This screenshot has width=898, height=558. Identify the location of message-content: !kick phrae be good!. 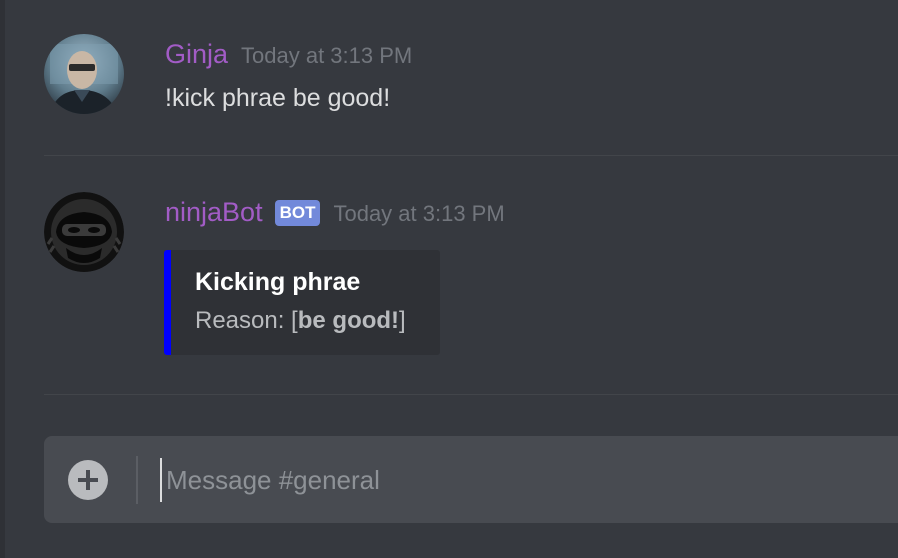
(278, 98).